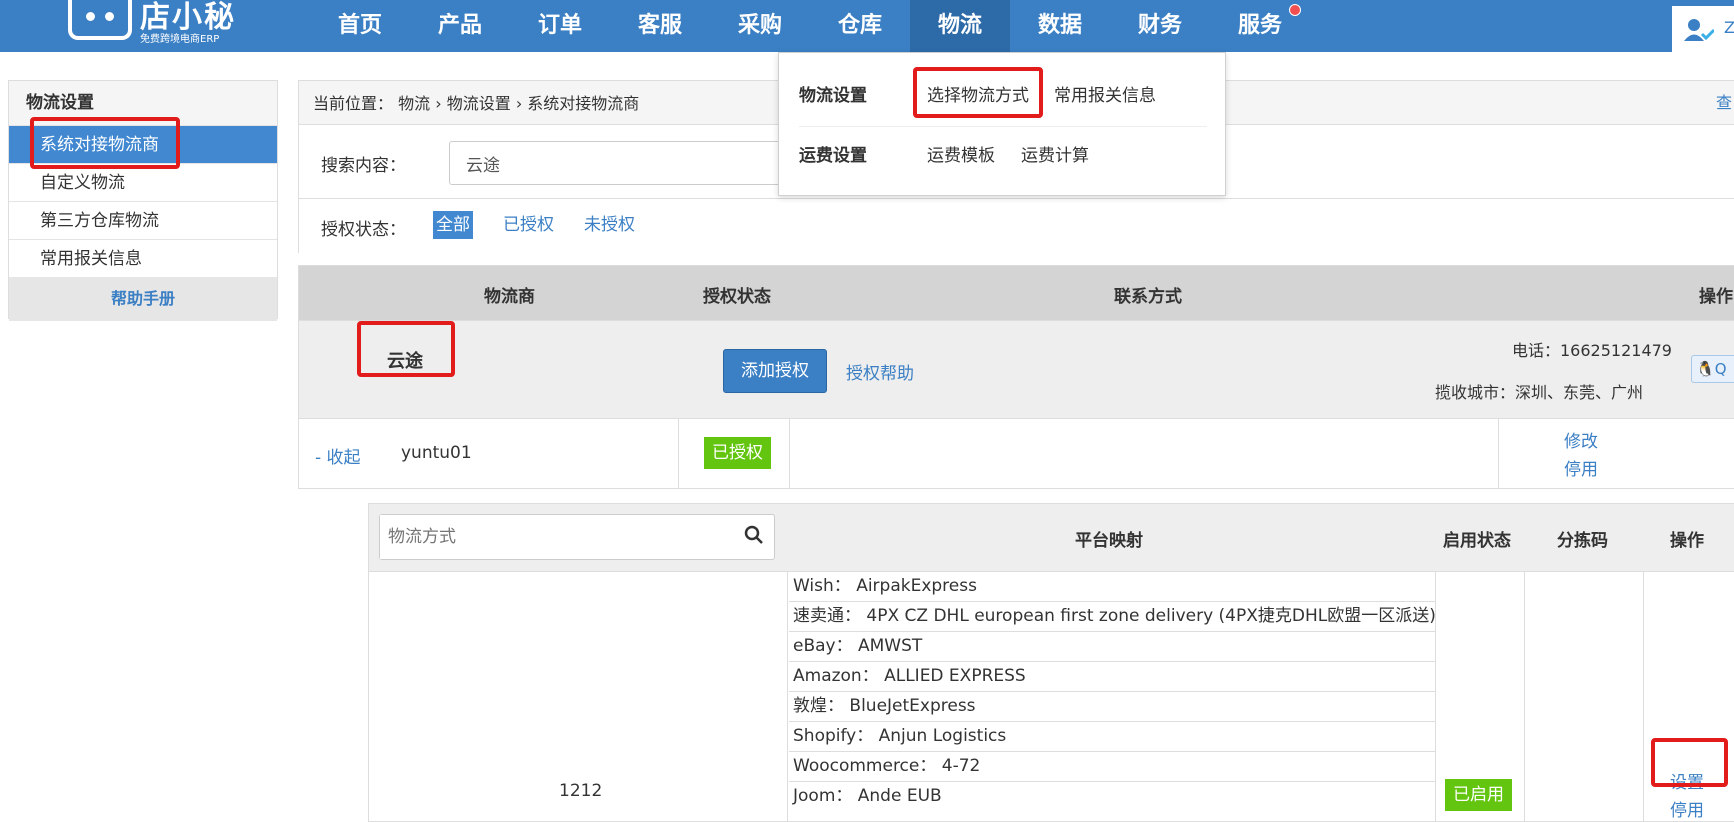 This screenshot has height=822, width=1734. What do you see at coordinates (1016, 453) in the screenshot?
I see `account-row: - 收起 yuntu01 已授权 修改 停用` at bounding box center [1016, 453].